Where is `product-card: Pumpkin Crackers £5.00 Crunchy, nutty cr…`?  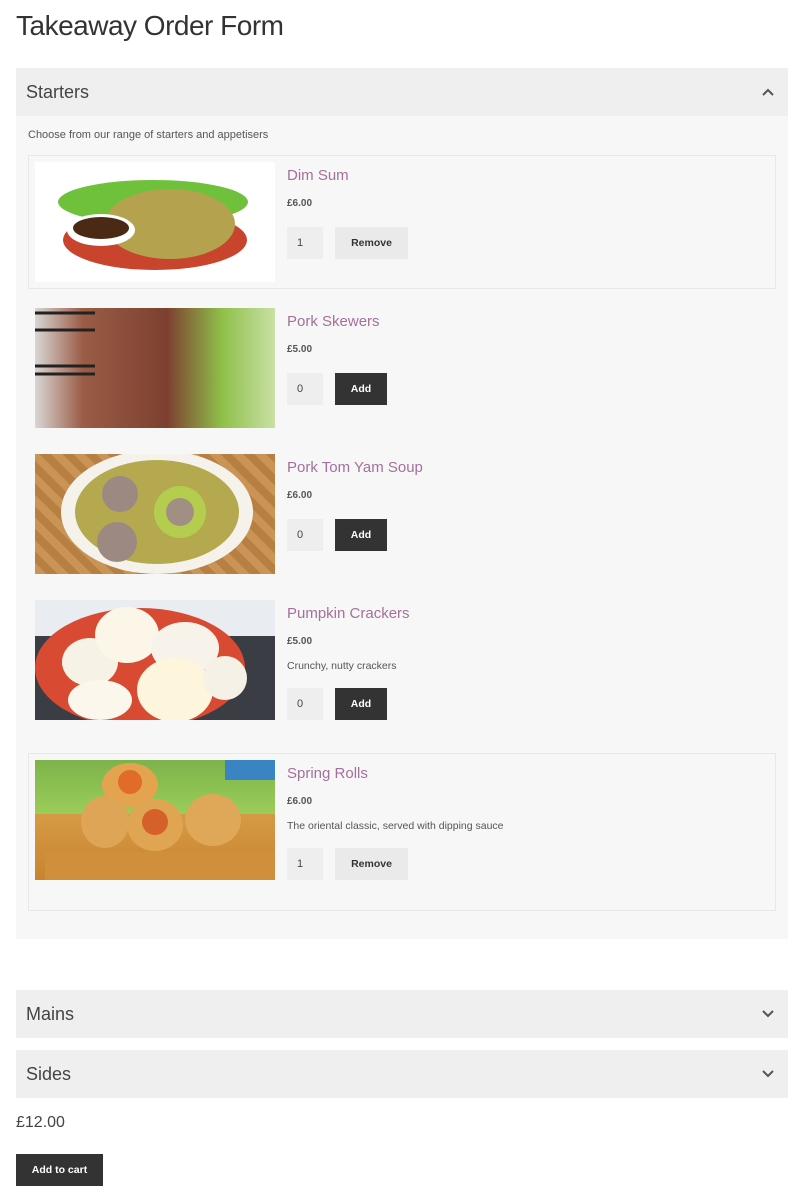
product-card: Pumpkin Crackers £5.00 Crunchy, nutty cr… is located at coordinates (402, 660).